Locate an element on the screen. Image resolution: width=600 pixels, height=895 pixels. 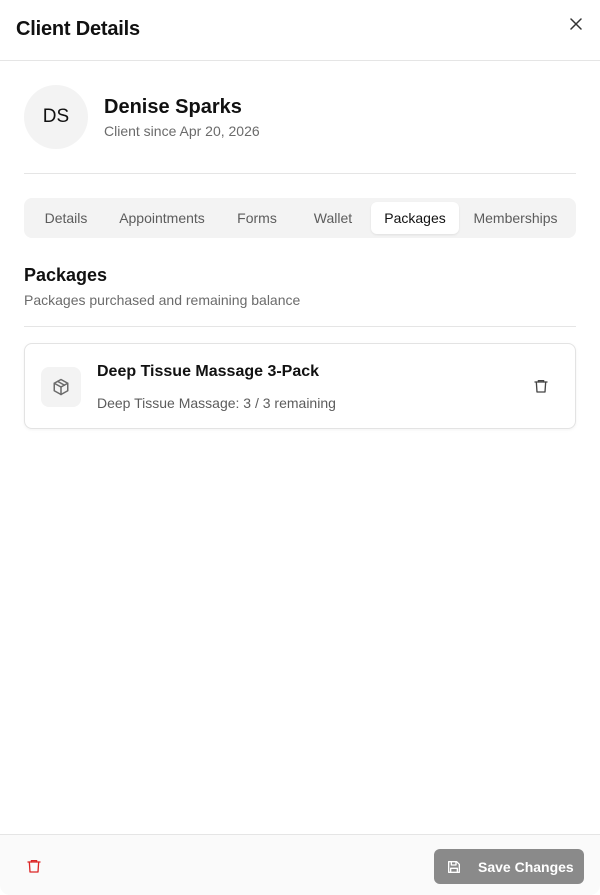
modal-title: Client Details is located at coordinates (78, 29).